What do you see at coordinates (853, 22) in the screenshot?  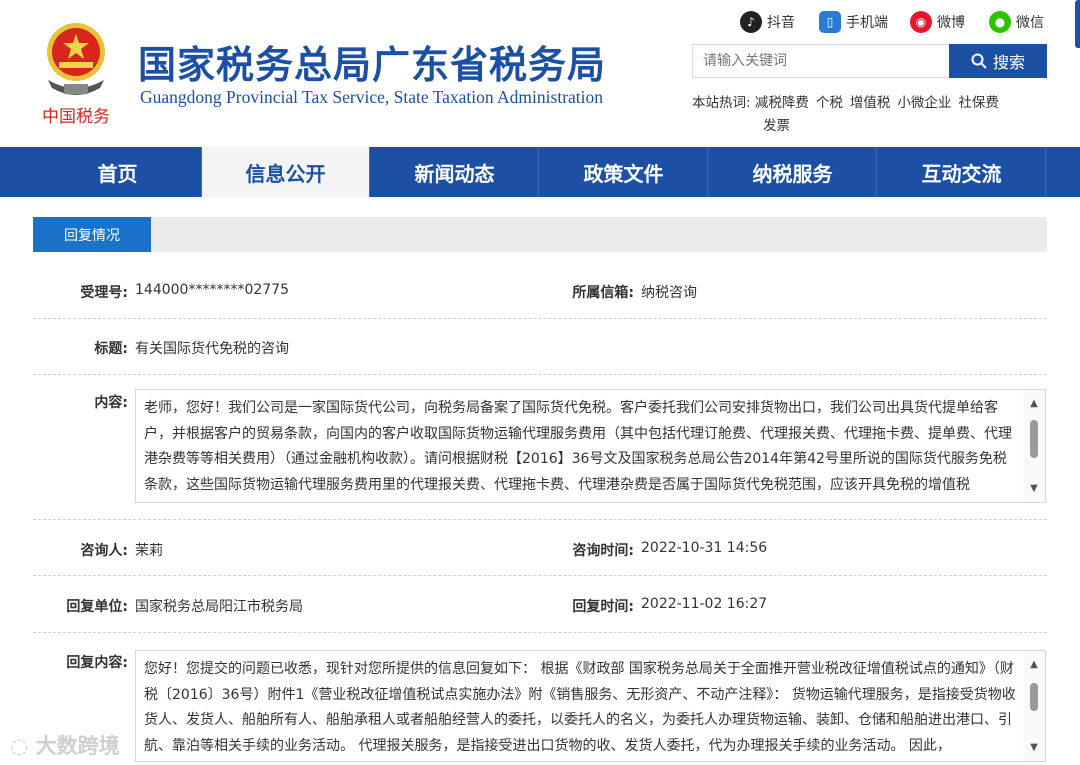 I see `social-mobile-link: ▯ 手机端` at bounding box center [853, 22].